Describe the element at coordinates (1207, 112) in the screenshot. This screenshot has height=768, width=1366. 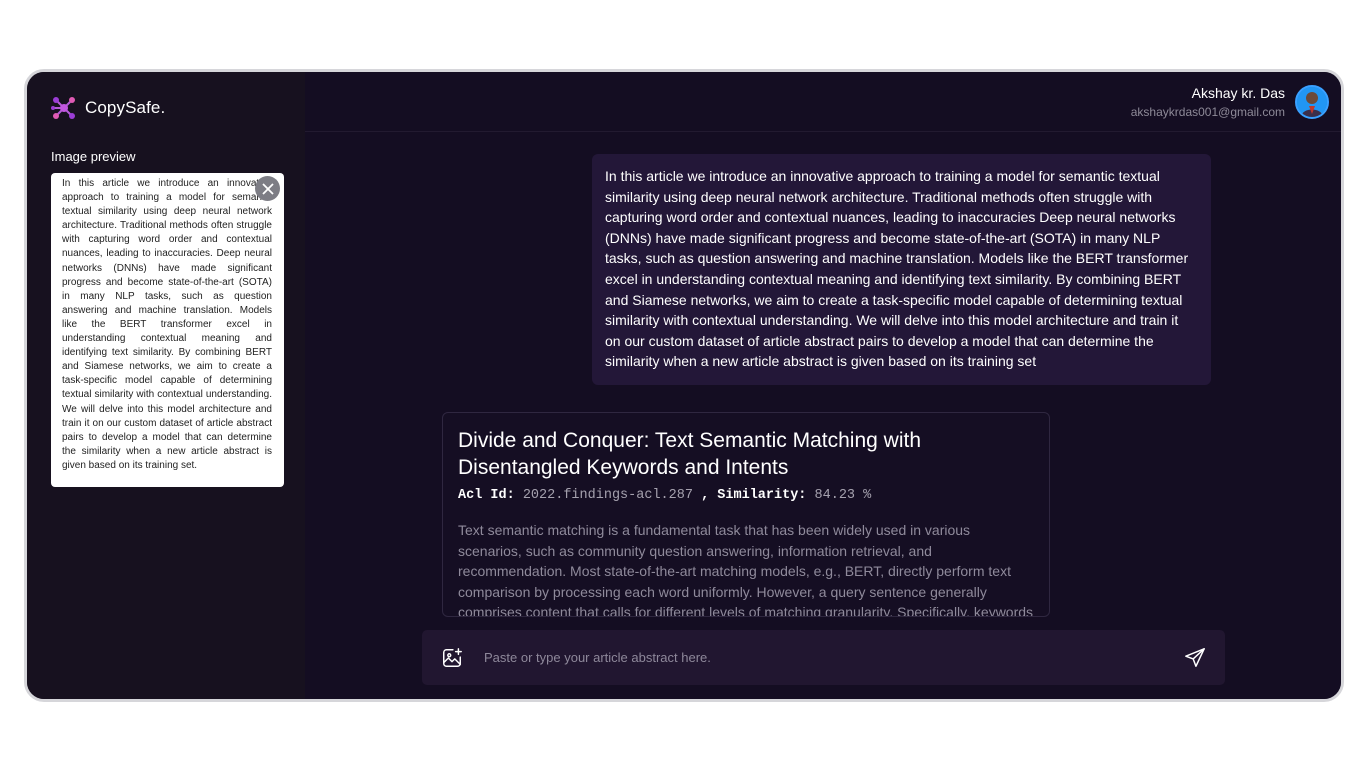
I see `user-email: akshaykrdas001@gmail.com` at that location.